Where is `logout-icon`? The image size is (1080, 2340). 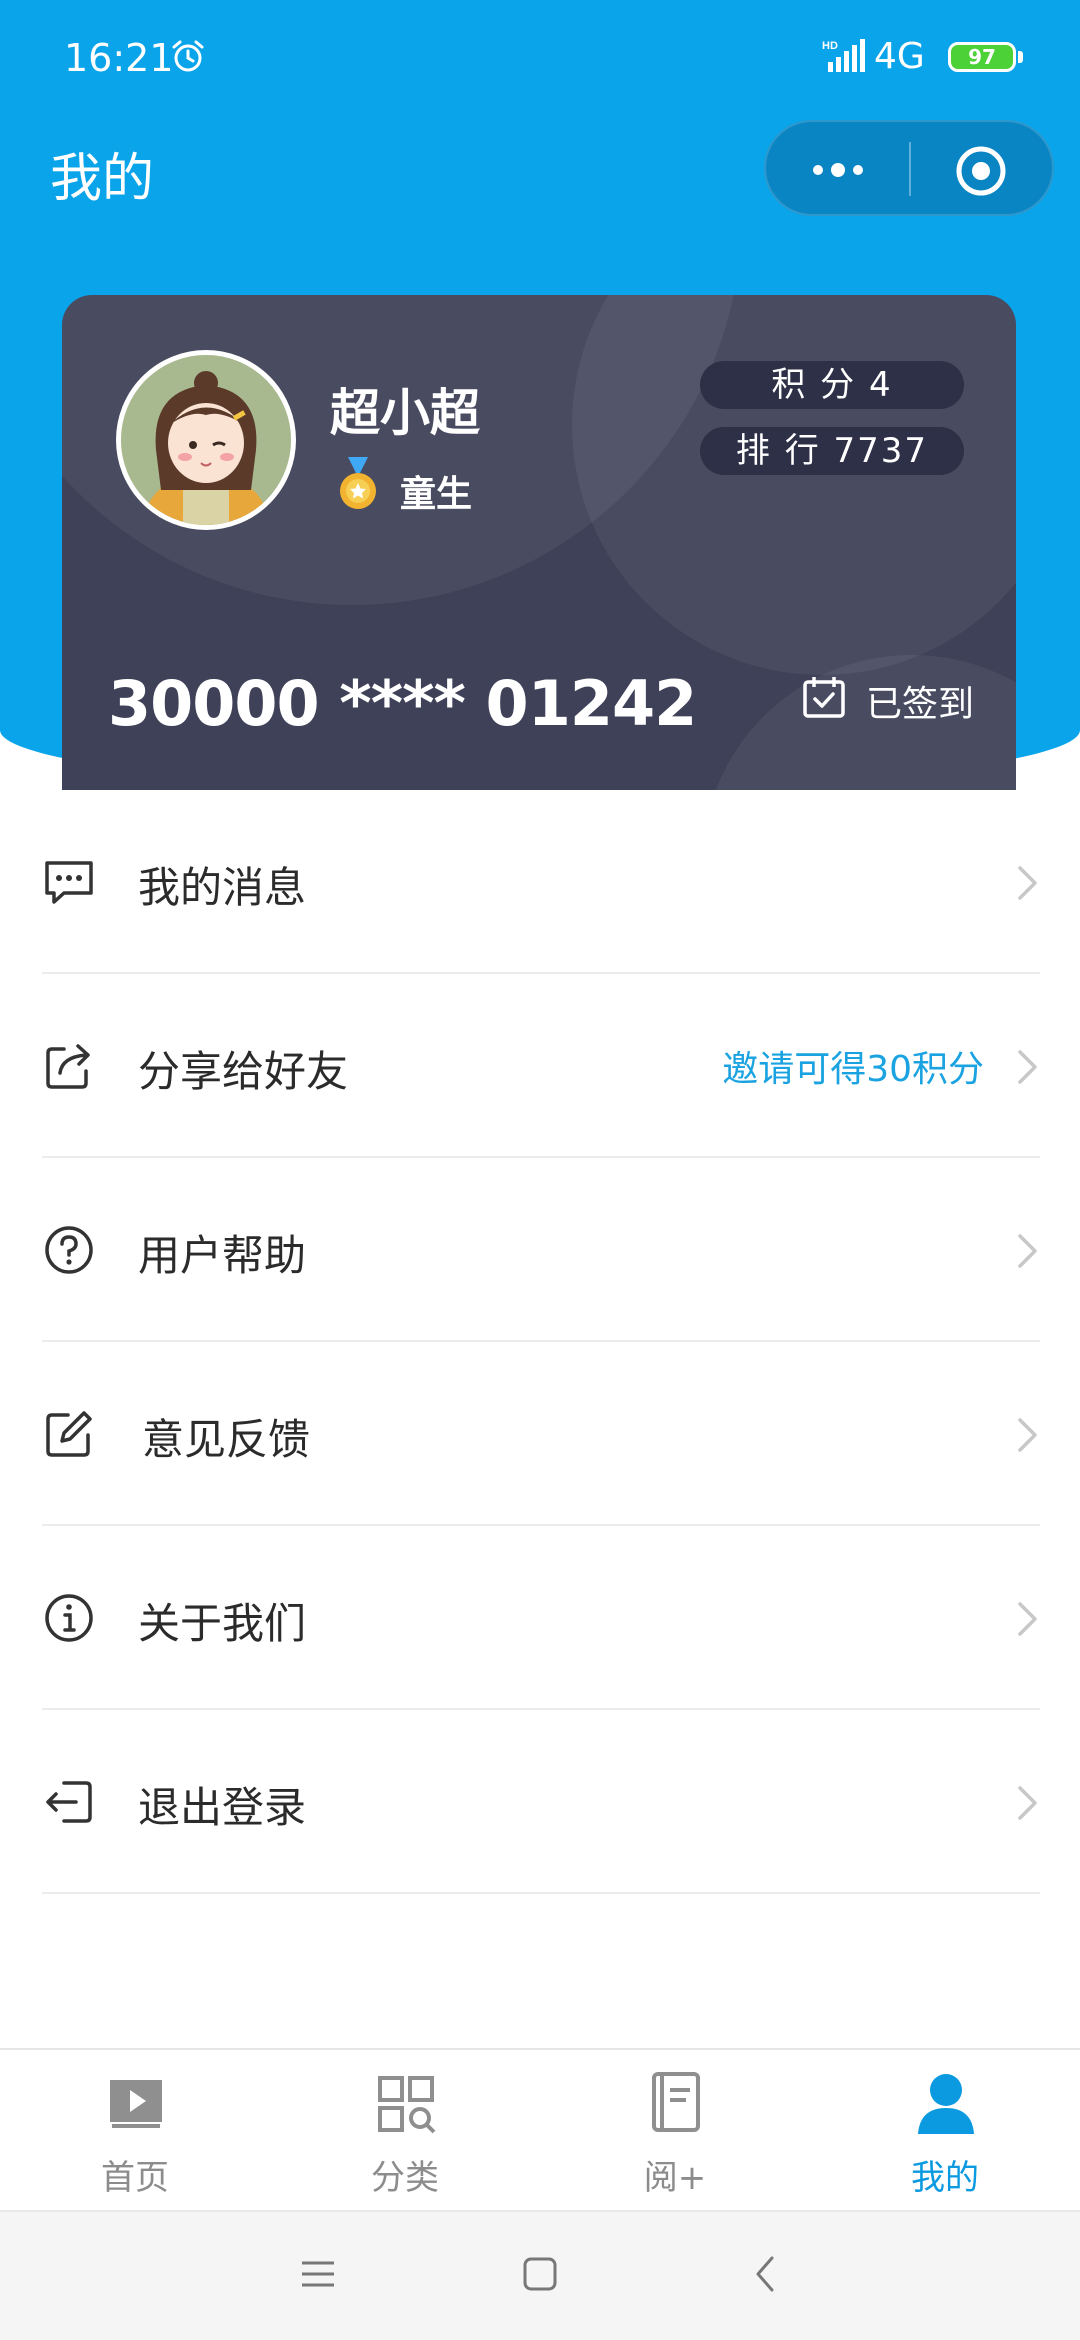
logout-icon is located at coordinates (69, 1802).